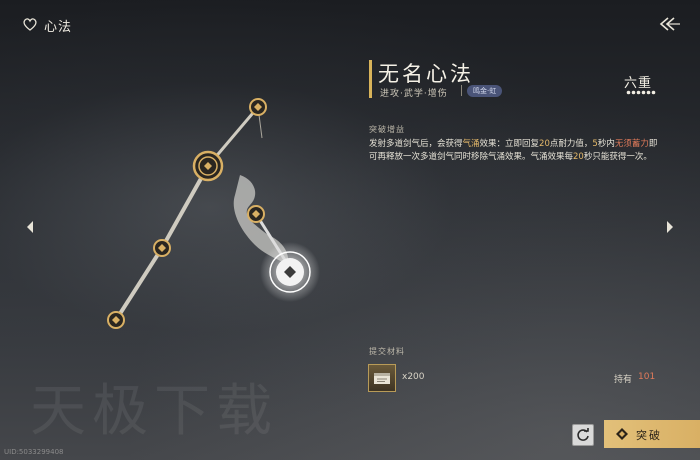 This screenshot has height=460, width=700. What do you see at coordinates (413, 377) in the screenshot?
I see `material-quantity: x200` at bounding box center [413, 377].